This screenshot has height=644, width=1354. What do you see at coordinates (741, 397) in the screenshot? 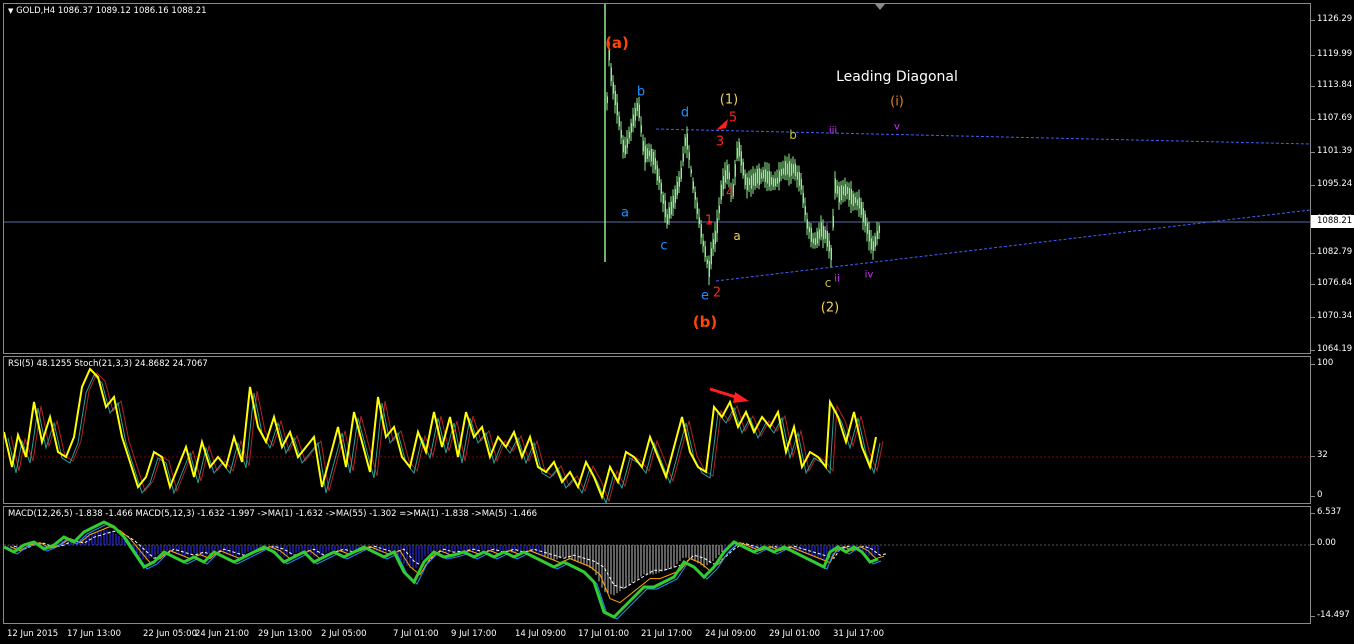
I see `divergence-arrow-icon` at bounding box center [741, 397].